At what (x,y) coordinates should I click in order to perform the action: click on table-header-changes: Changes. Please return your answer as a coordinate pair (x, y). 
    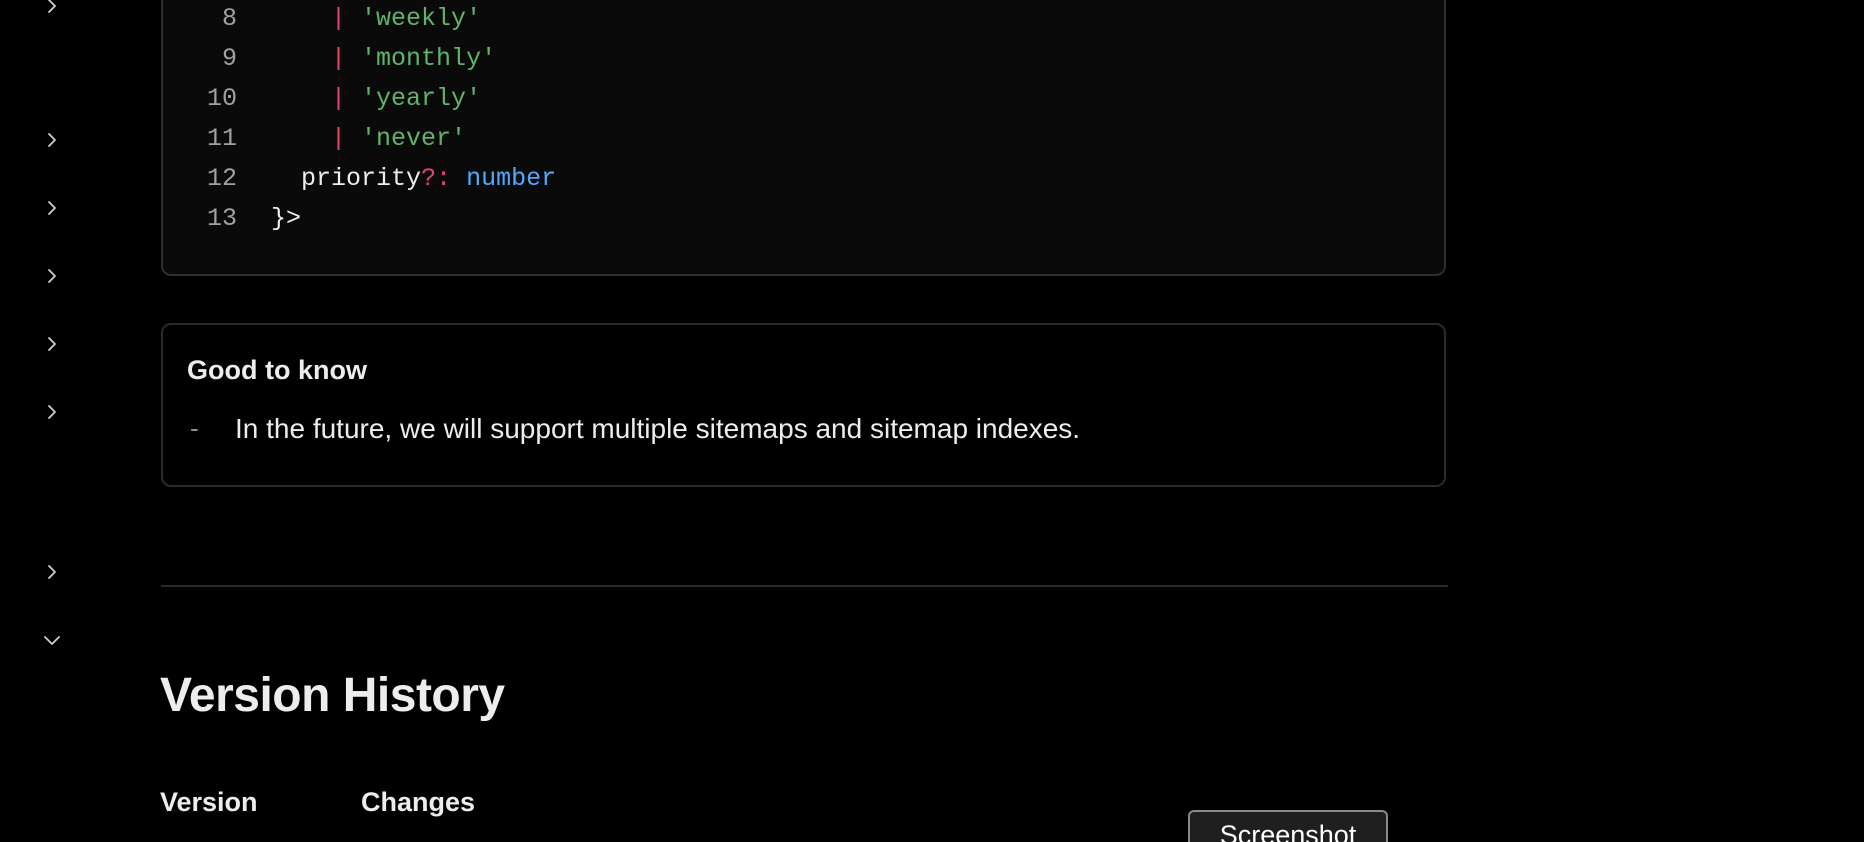
    Looking at the image, I should click on (418, 802).